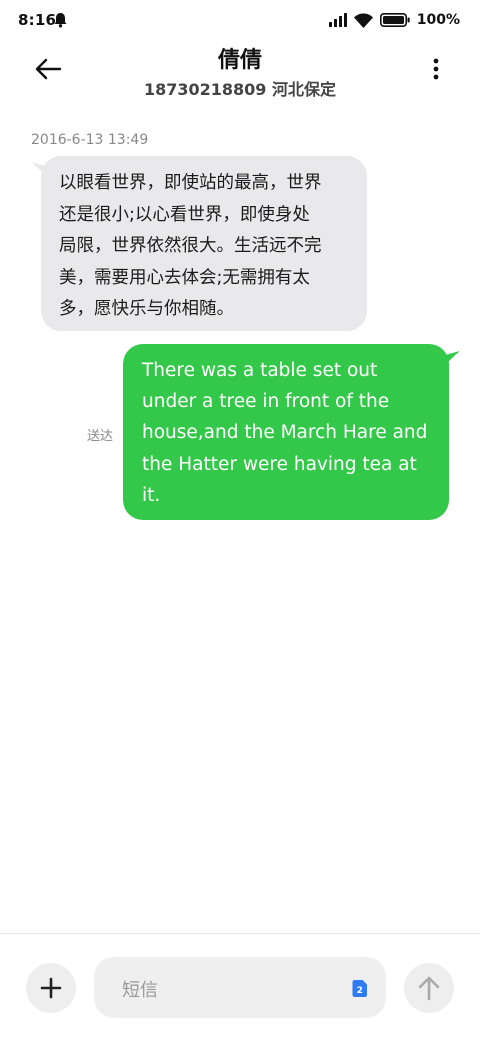  What do you see at coordinates (239, 60) in the screenshot?
I see `contact-name: 倩倩` at bounding box center [239, 60].